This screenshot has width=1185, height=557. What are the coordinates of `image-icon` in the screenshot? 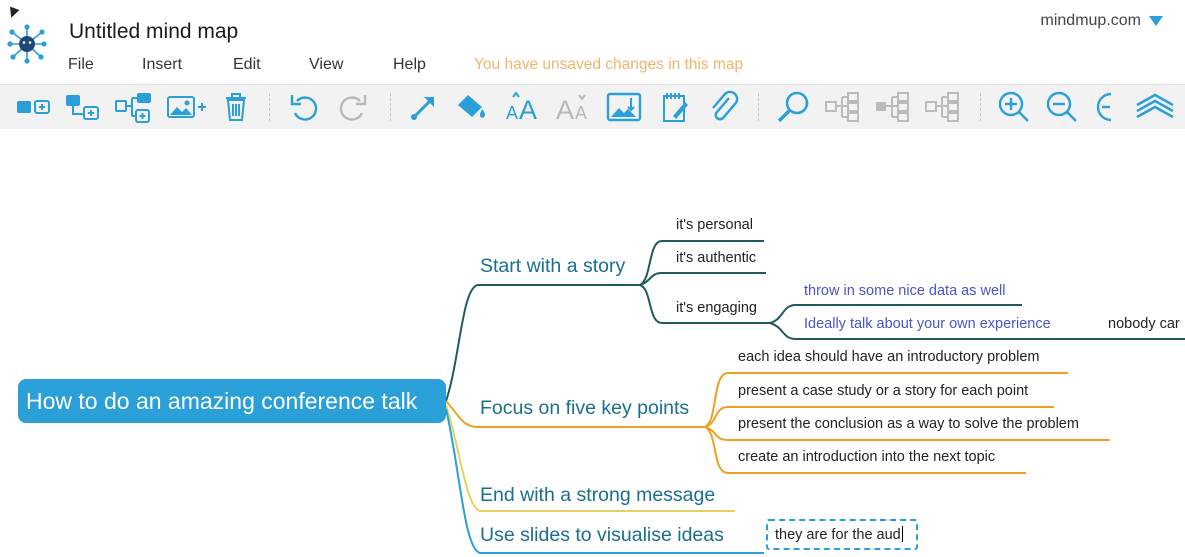 It's located at (624, 107).